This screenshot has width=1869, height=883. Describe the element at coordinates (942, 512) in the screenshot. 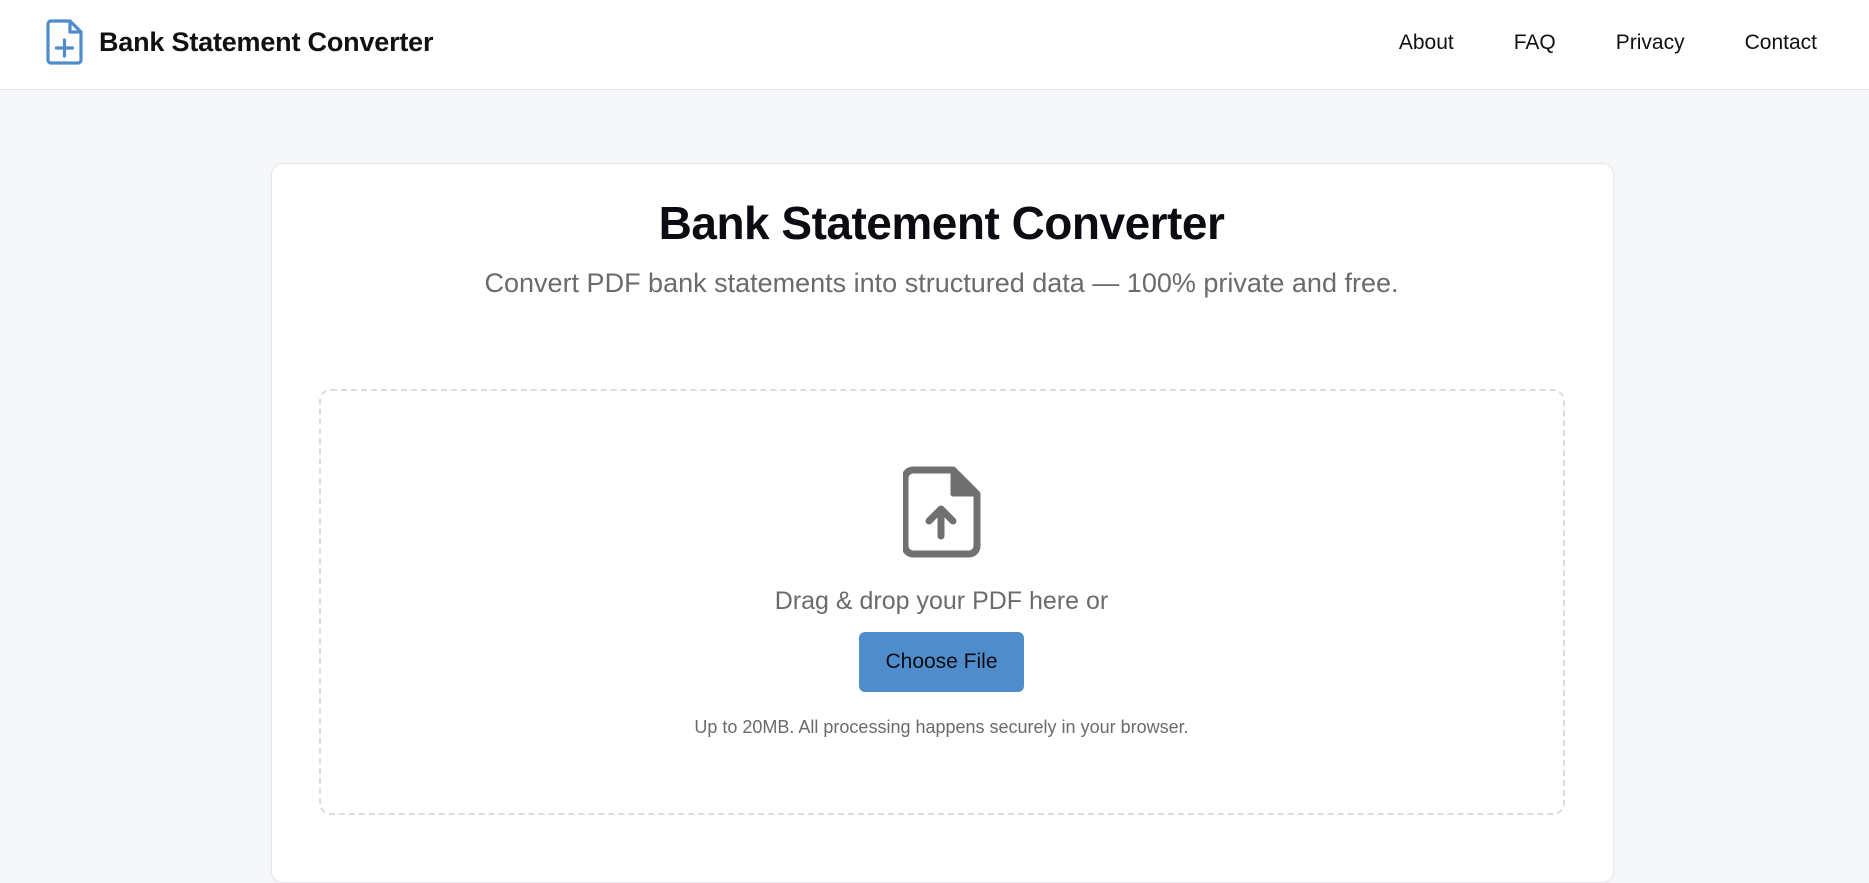

I see `file-upload-icon` at that location.